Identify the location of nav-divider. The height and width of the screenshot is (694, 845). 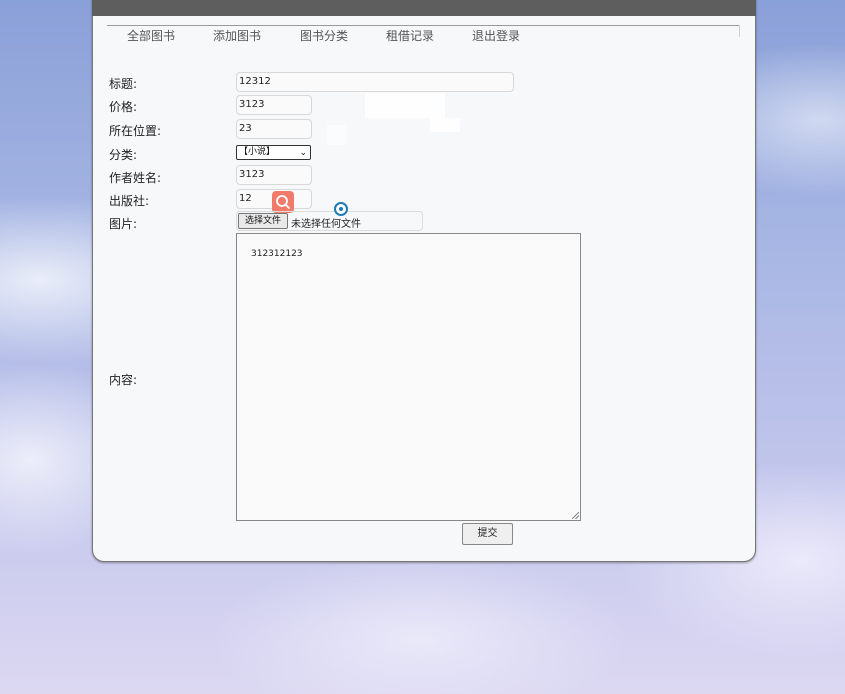
(423, 25).